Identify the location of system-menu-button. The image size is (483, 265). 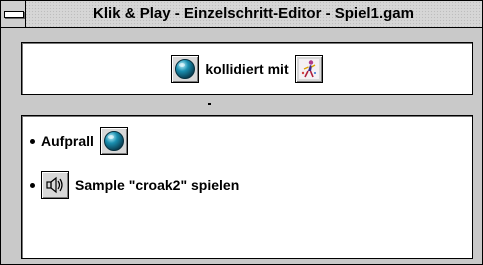
(13, 14).